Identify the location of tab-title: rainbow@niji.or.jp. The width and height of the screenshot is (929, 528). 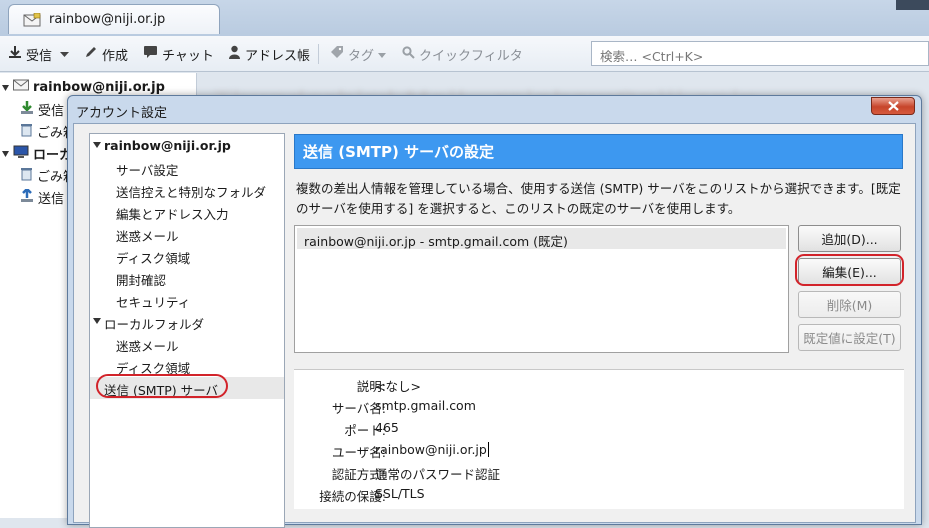
(107, 19).